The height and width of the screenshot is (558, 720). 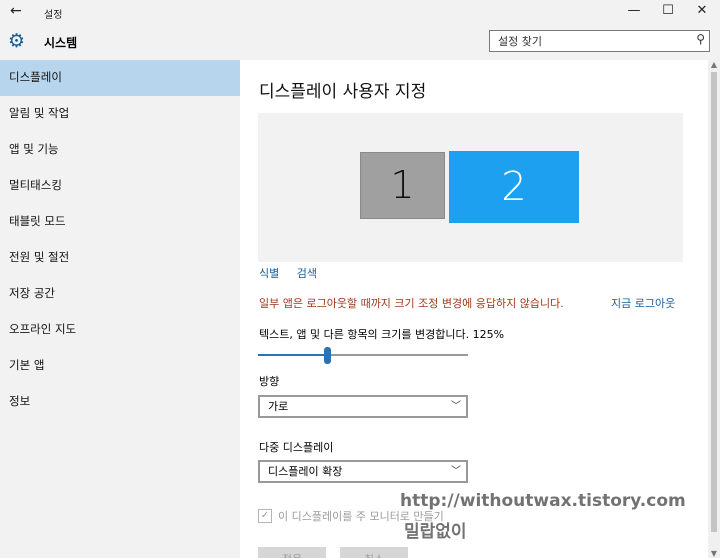 What do you see at coordinates (120, 78) in the screenshot?
I see `sidebar-item-display: 디스플레이` at bounding box center [120, 78].